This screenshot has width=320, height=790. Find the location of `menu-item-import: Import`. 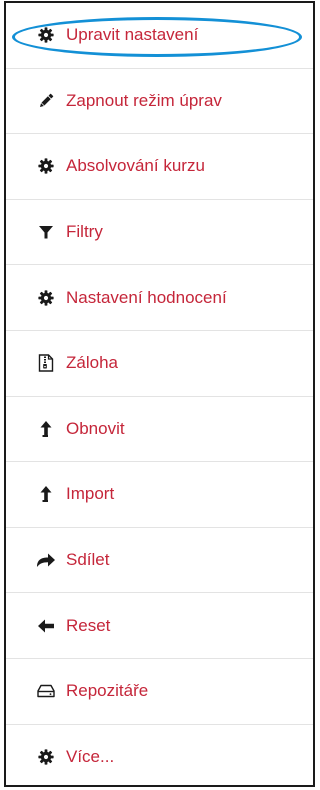

menu-item-import: Import is located at coordinates (159, 495).